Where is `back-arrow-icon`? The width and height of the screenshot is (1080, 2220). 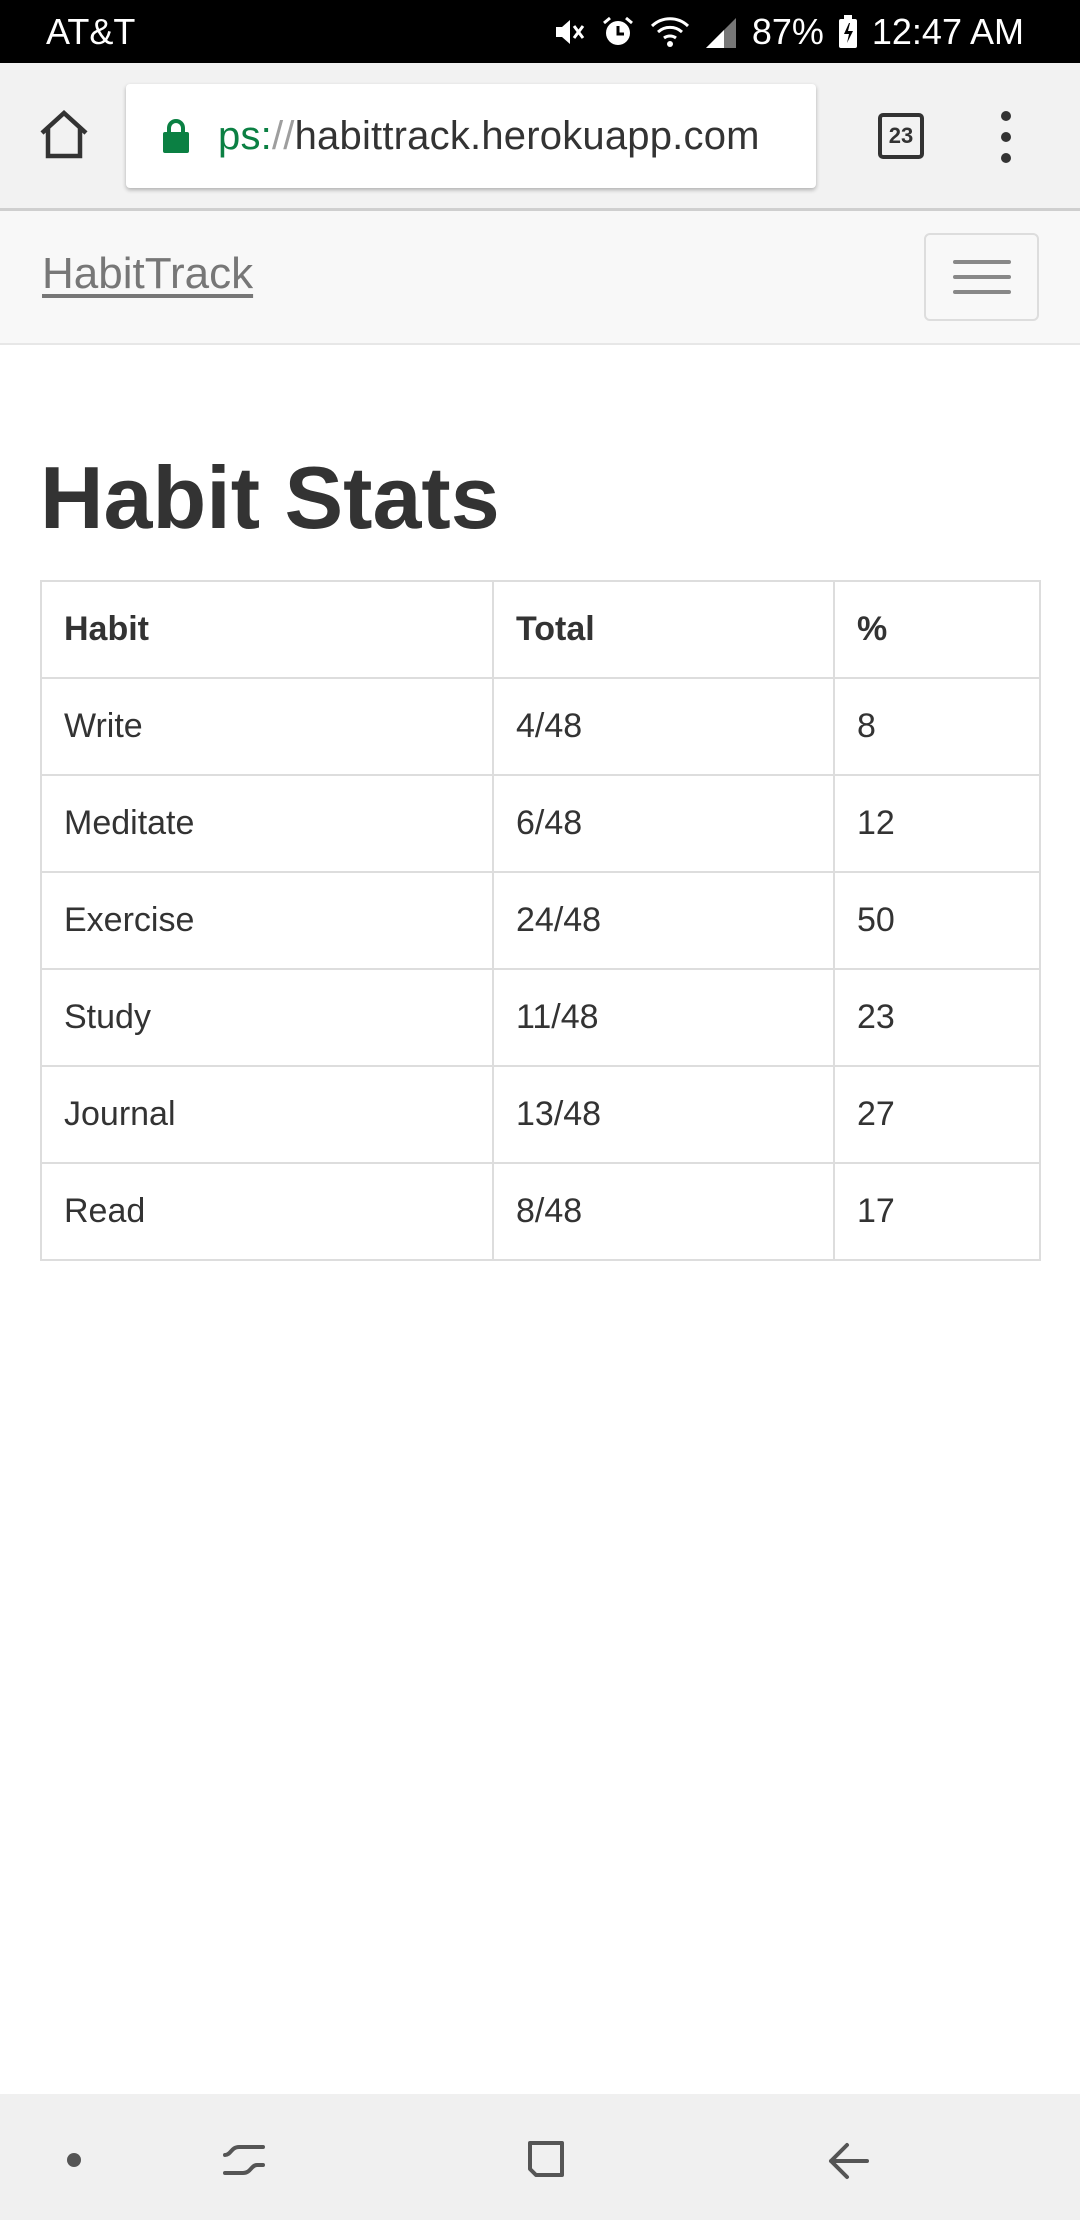
back-arrow-icon is located at coordinates (849, 2161).